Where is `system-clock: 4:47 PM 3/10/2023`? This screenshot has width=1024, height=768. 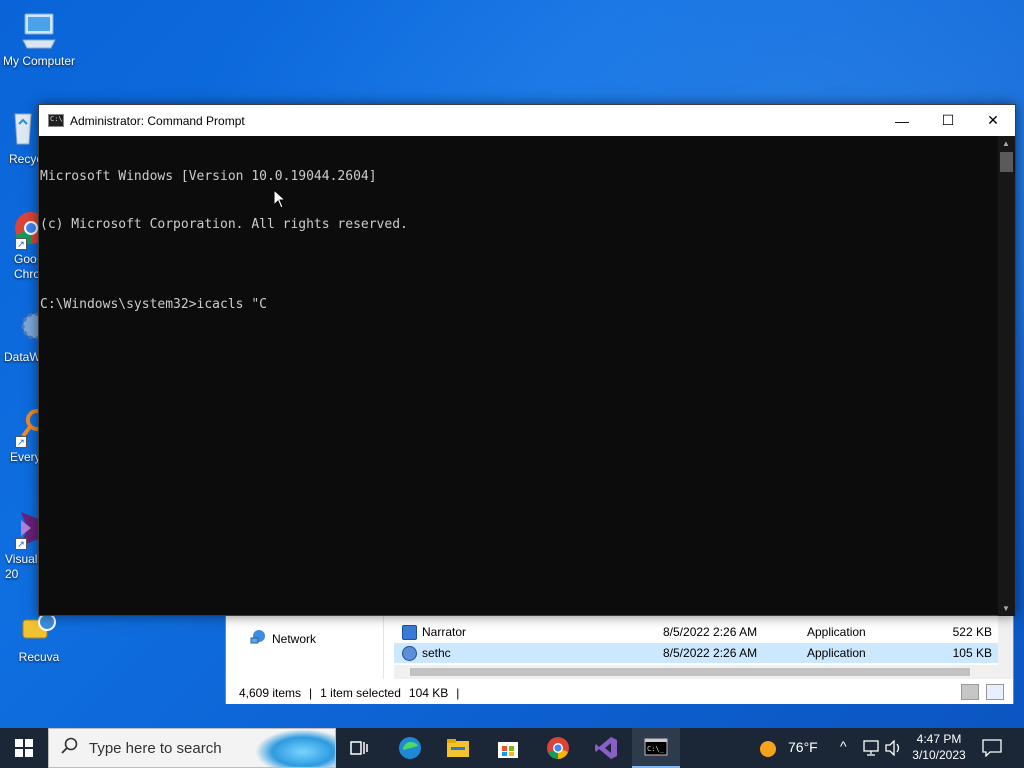 system-clock: 4:47 PM 3/10/2023 is located at coordinates (939, 747).